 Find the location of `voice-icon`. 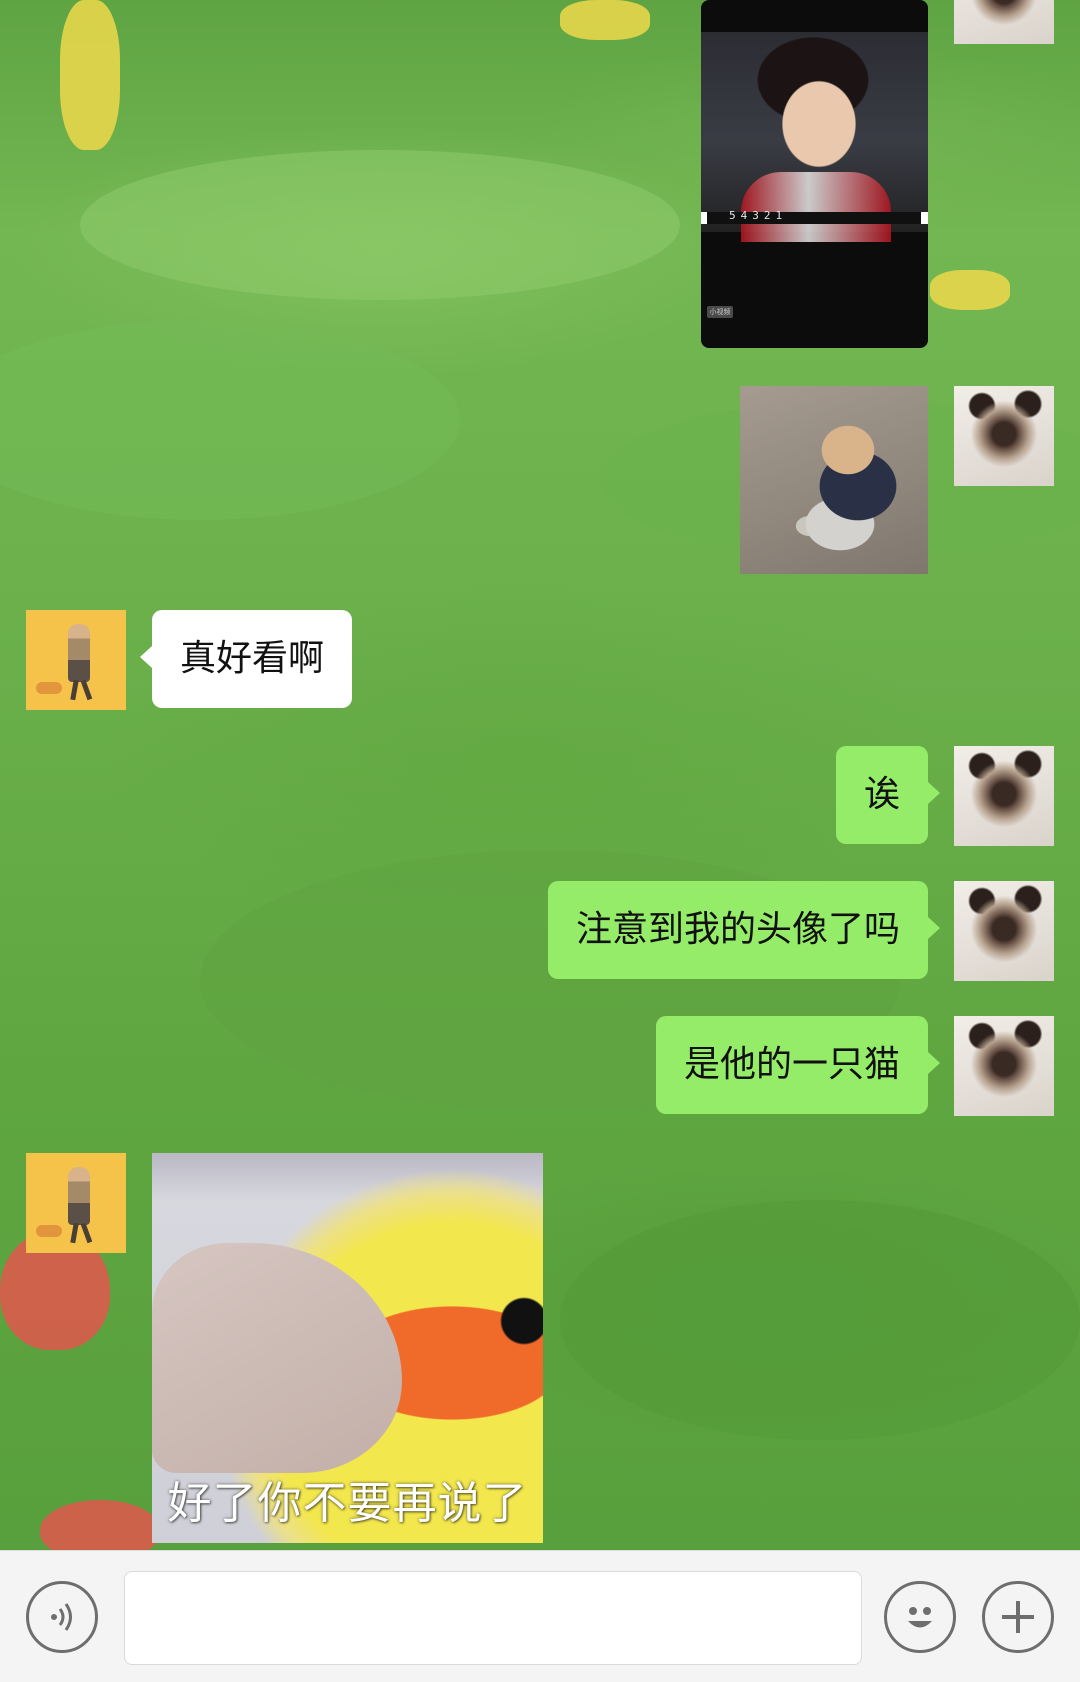

voice-icon is located at coordinates (61, 1617).